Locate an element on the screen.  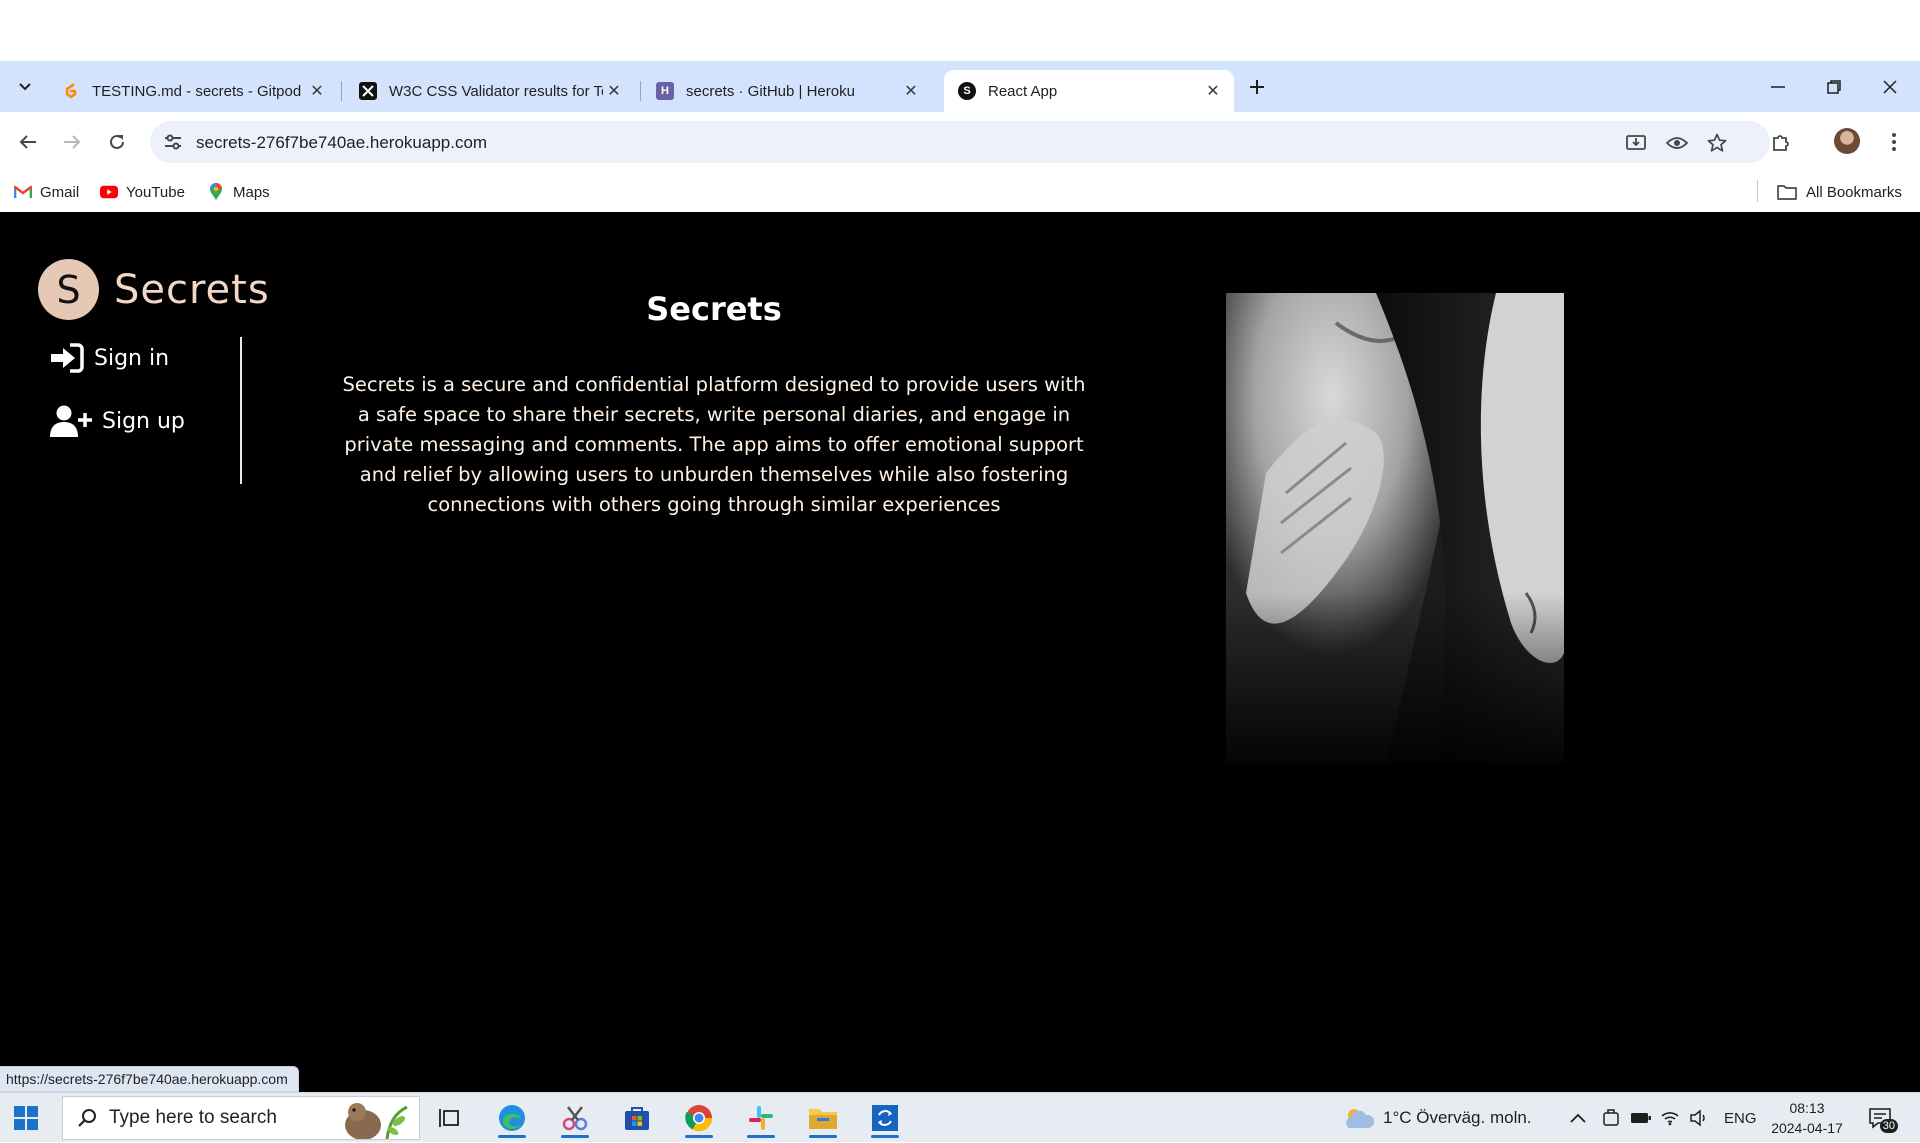
back-button is located at coordinates (28, 142).